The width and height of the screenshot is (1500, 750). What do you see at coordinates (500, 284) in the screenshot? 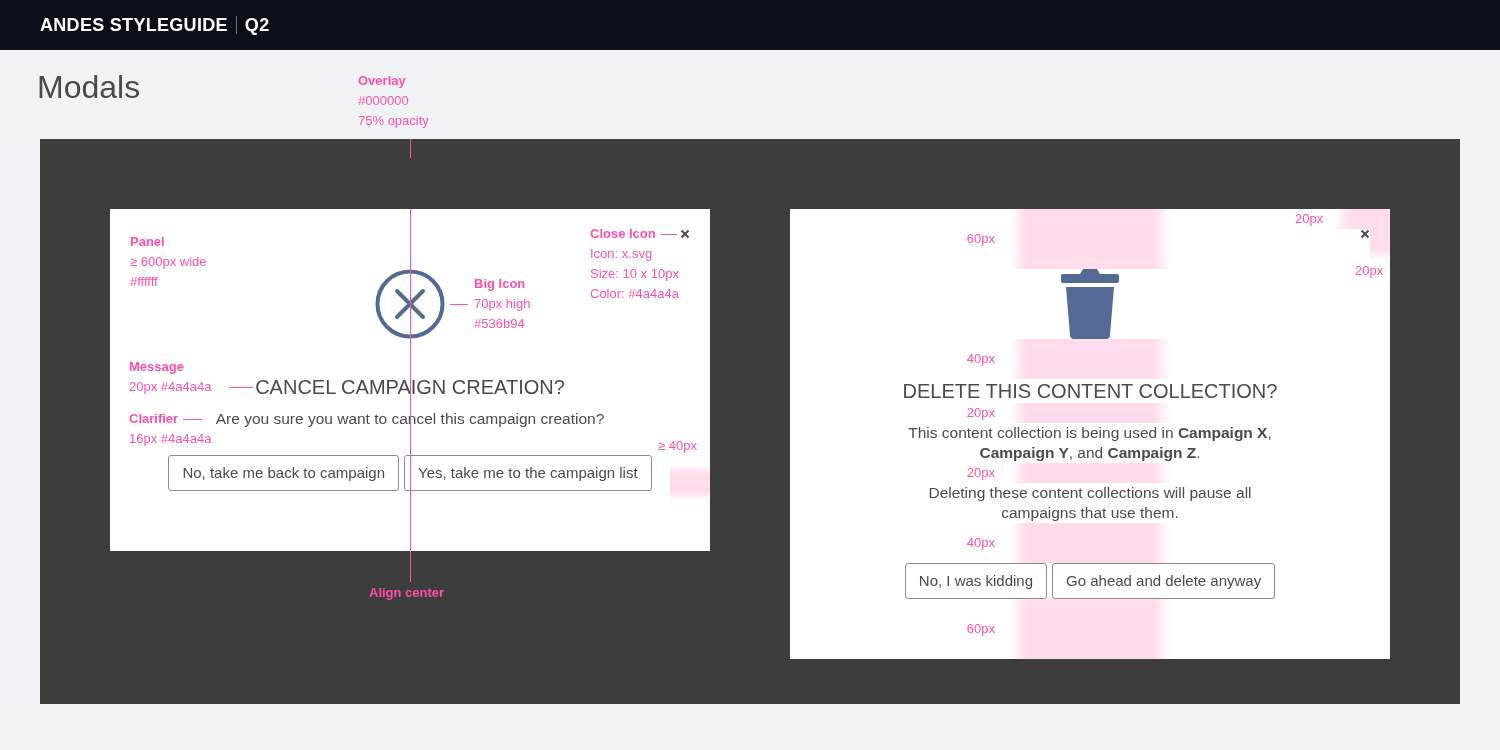
I see `annotation-title: Big Icon` at bounding box center [500, 284].